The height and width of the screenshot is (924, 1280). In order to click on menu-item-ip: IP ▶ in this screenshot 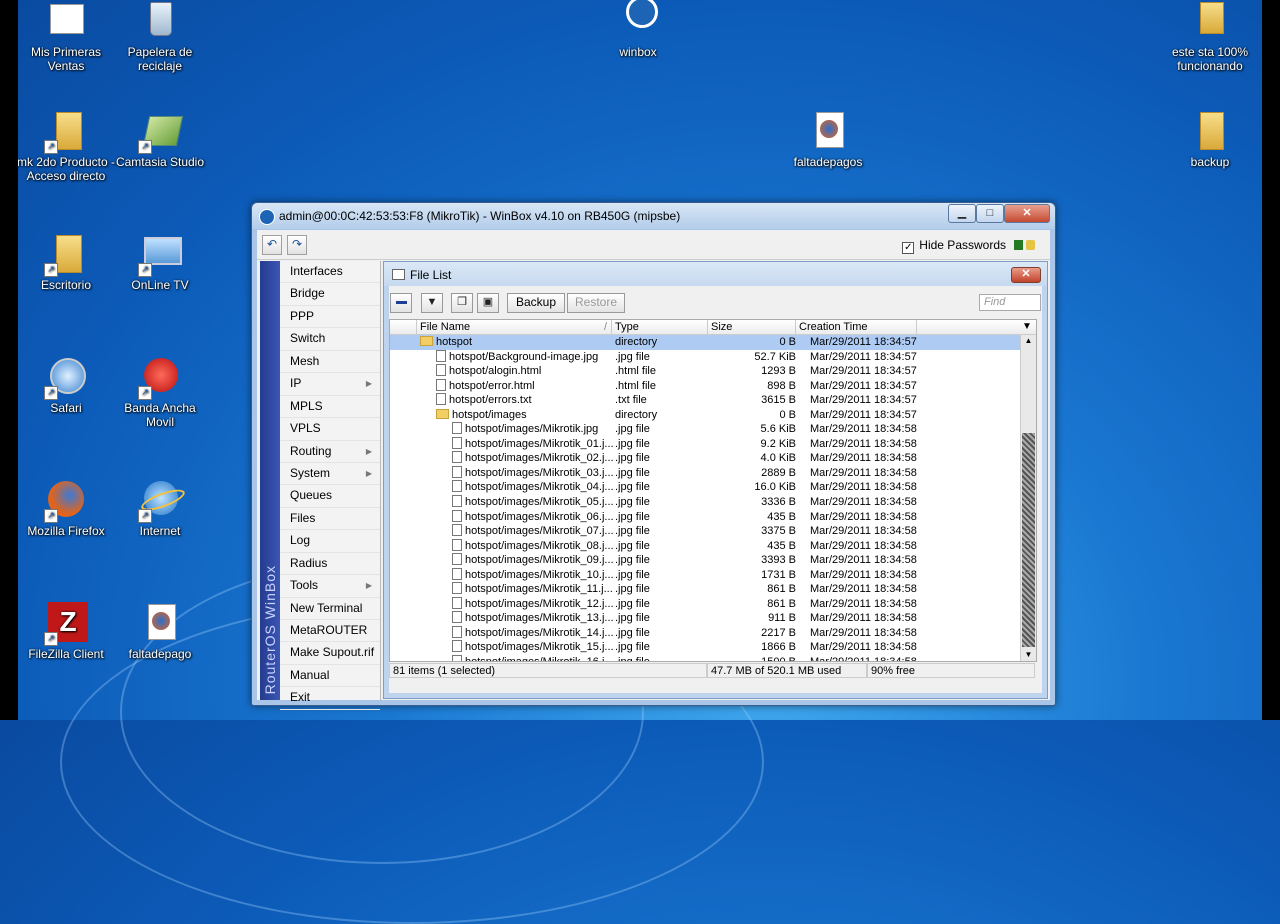, I will do `click(330, 384)`.